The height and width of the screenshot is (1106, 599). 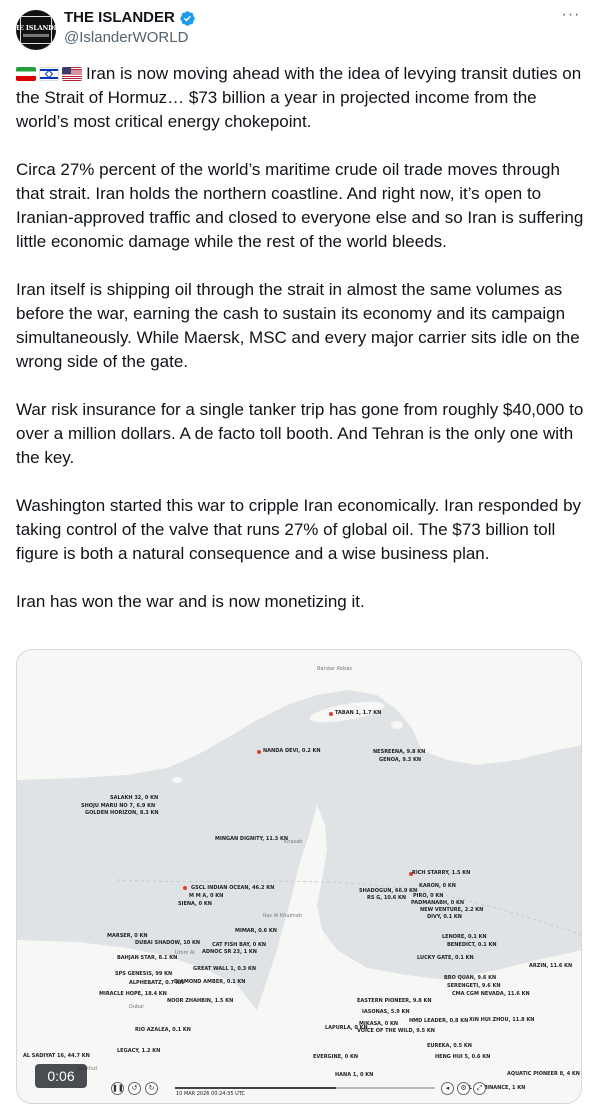 What do you see at coordinates (470, 978) in the screenshot?
I see `ship-label: BRO QUAN, 9.6 KN` at bounding box center [470, 978].